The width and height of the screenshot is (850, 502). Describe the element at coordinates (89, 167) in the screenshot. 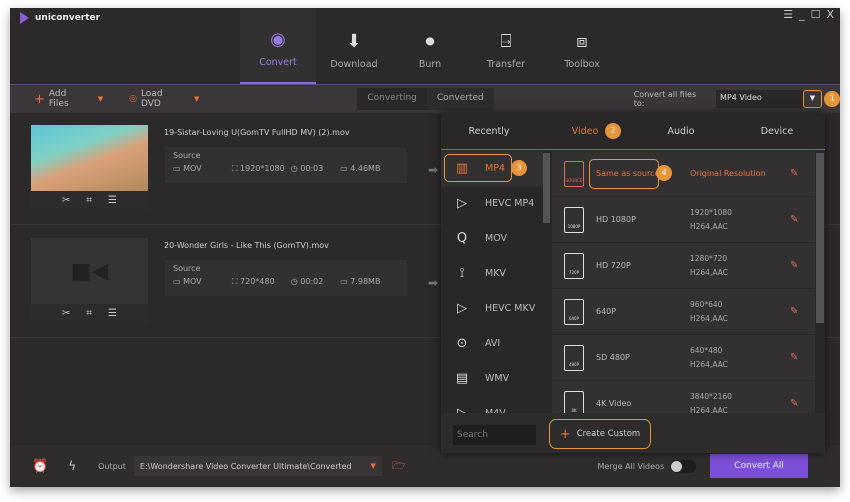

I see `video-thumbnail: ✂ ⌗ ☰` at that location.